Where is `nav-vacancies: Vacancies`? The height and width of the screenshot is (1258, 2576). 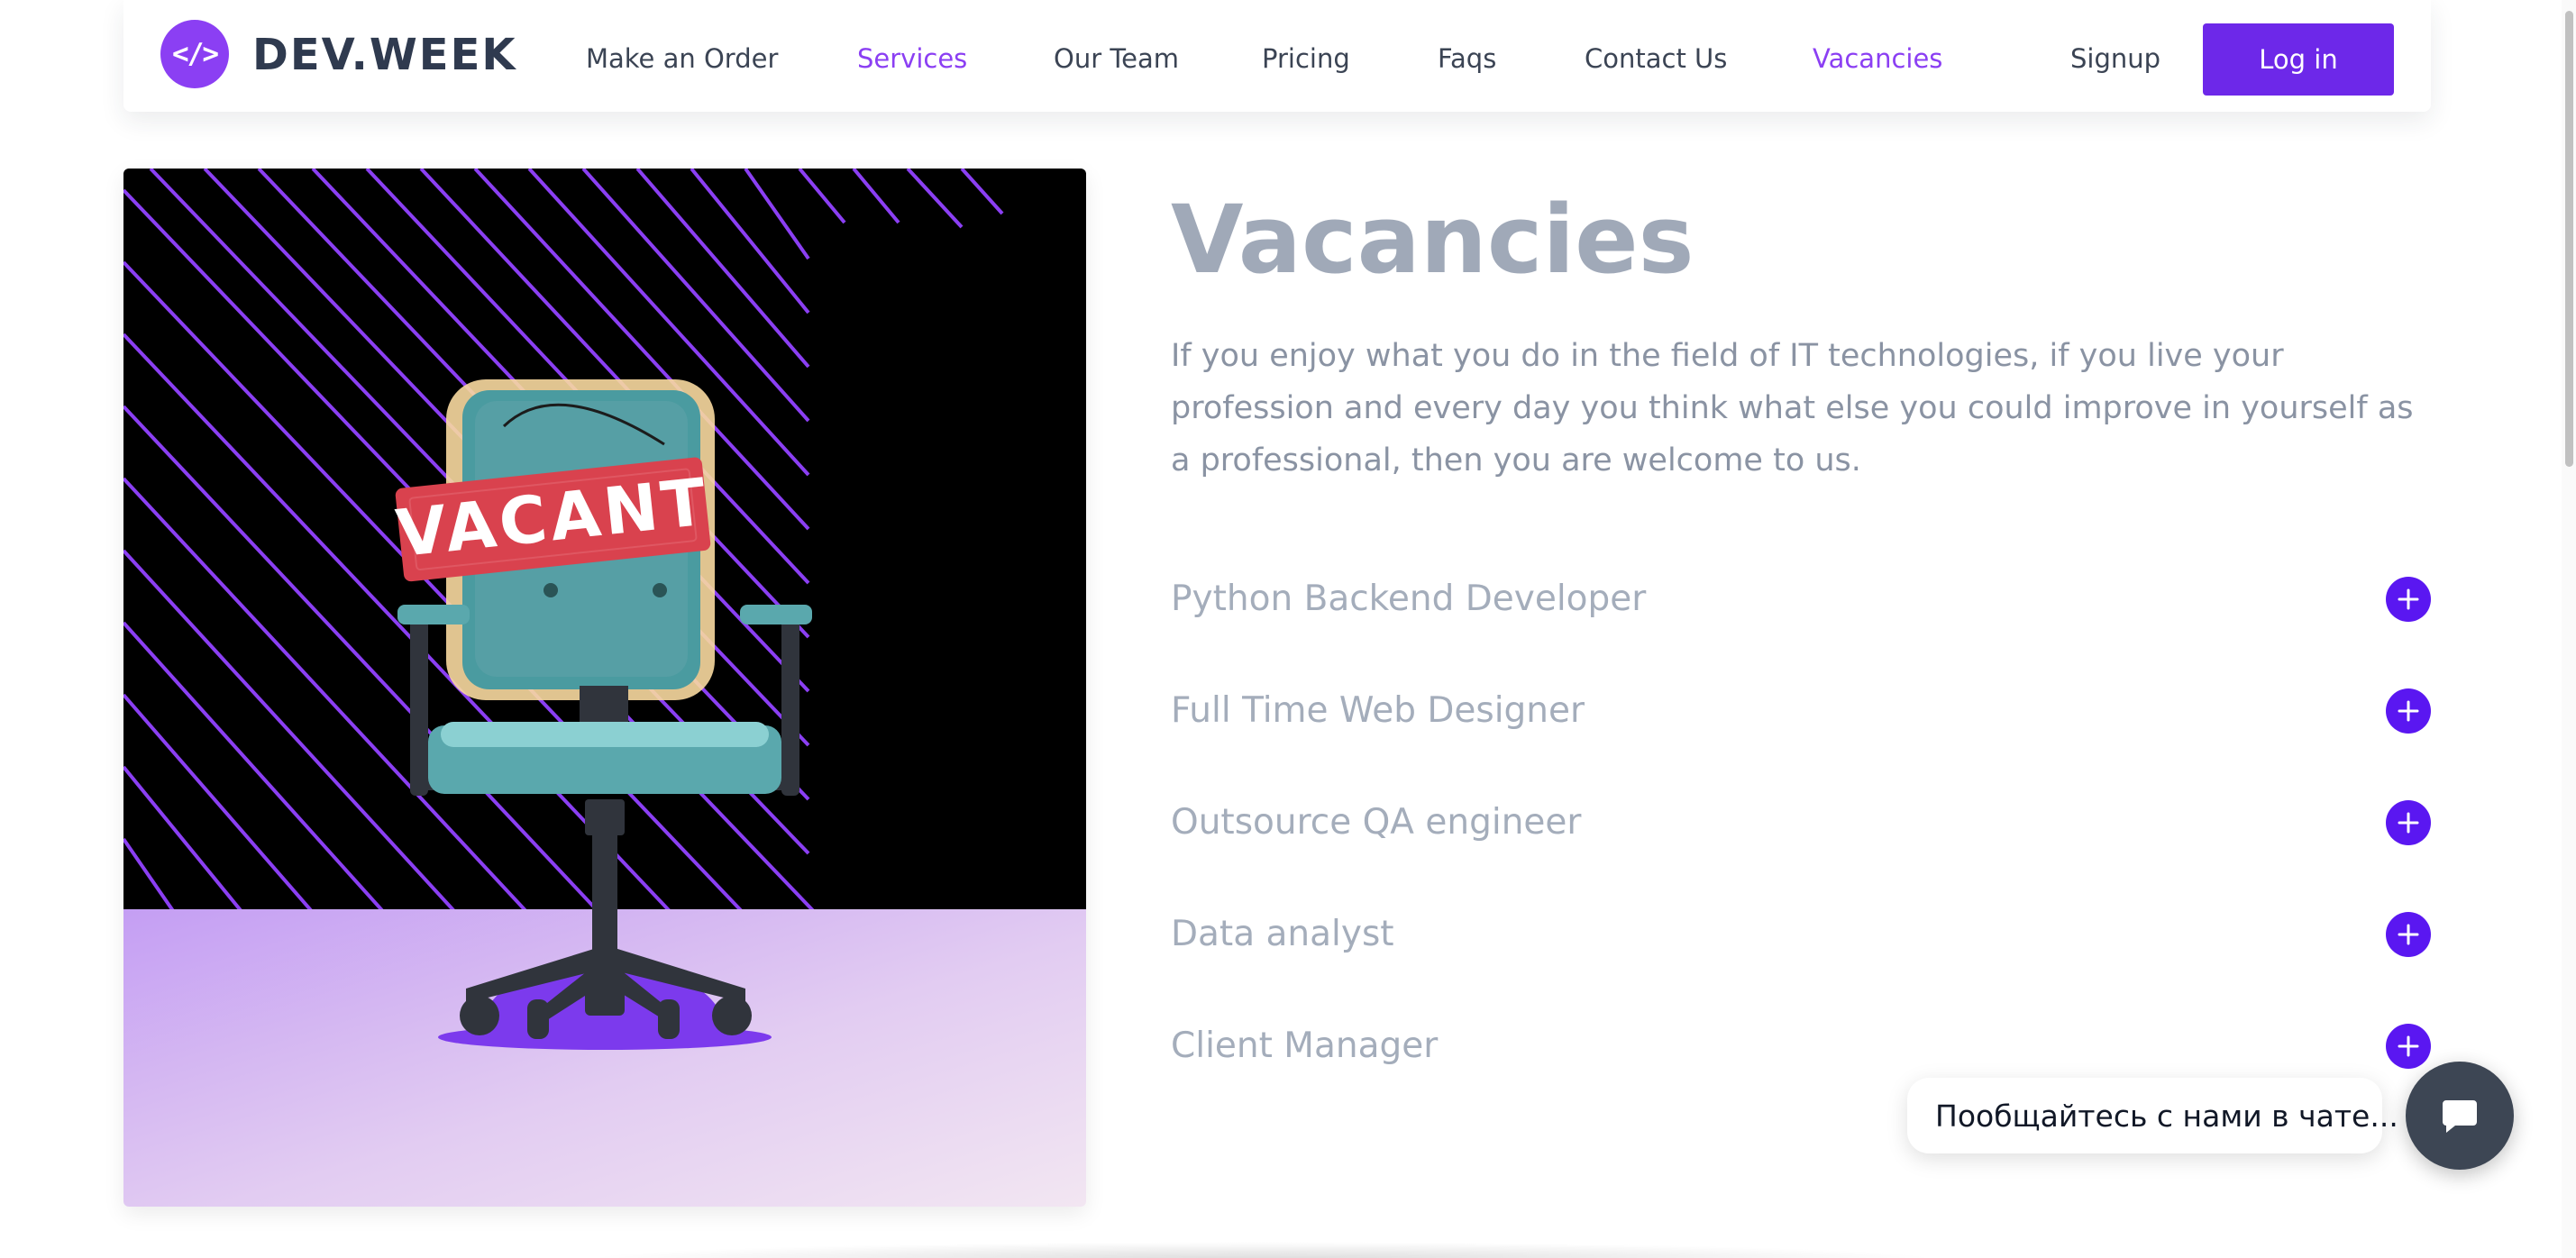 nav-vacancies: Vacancies is located at coordinates (1878, 58).